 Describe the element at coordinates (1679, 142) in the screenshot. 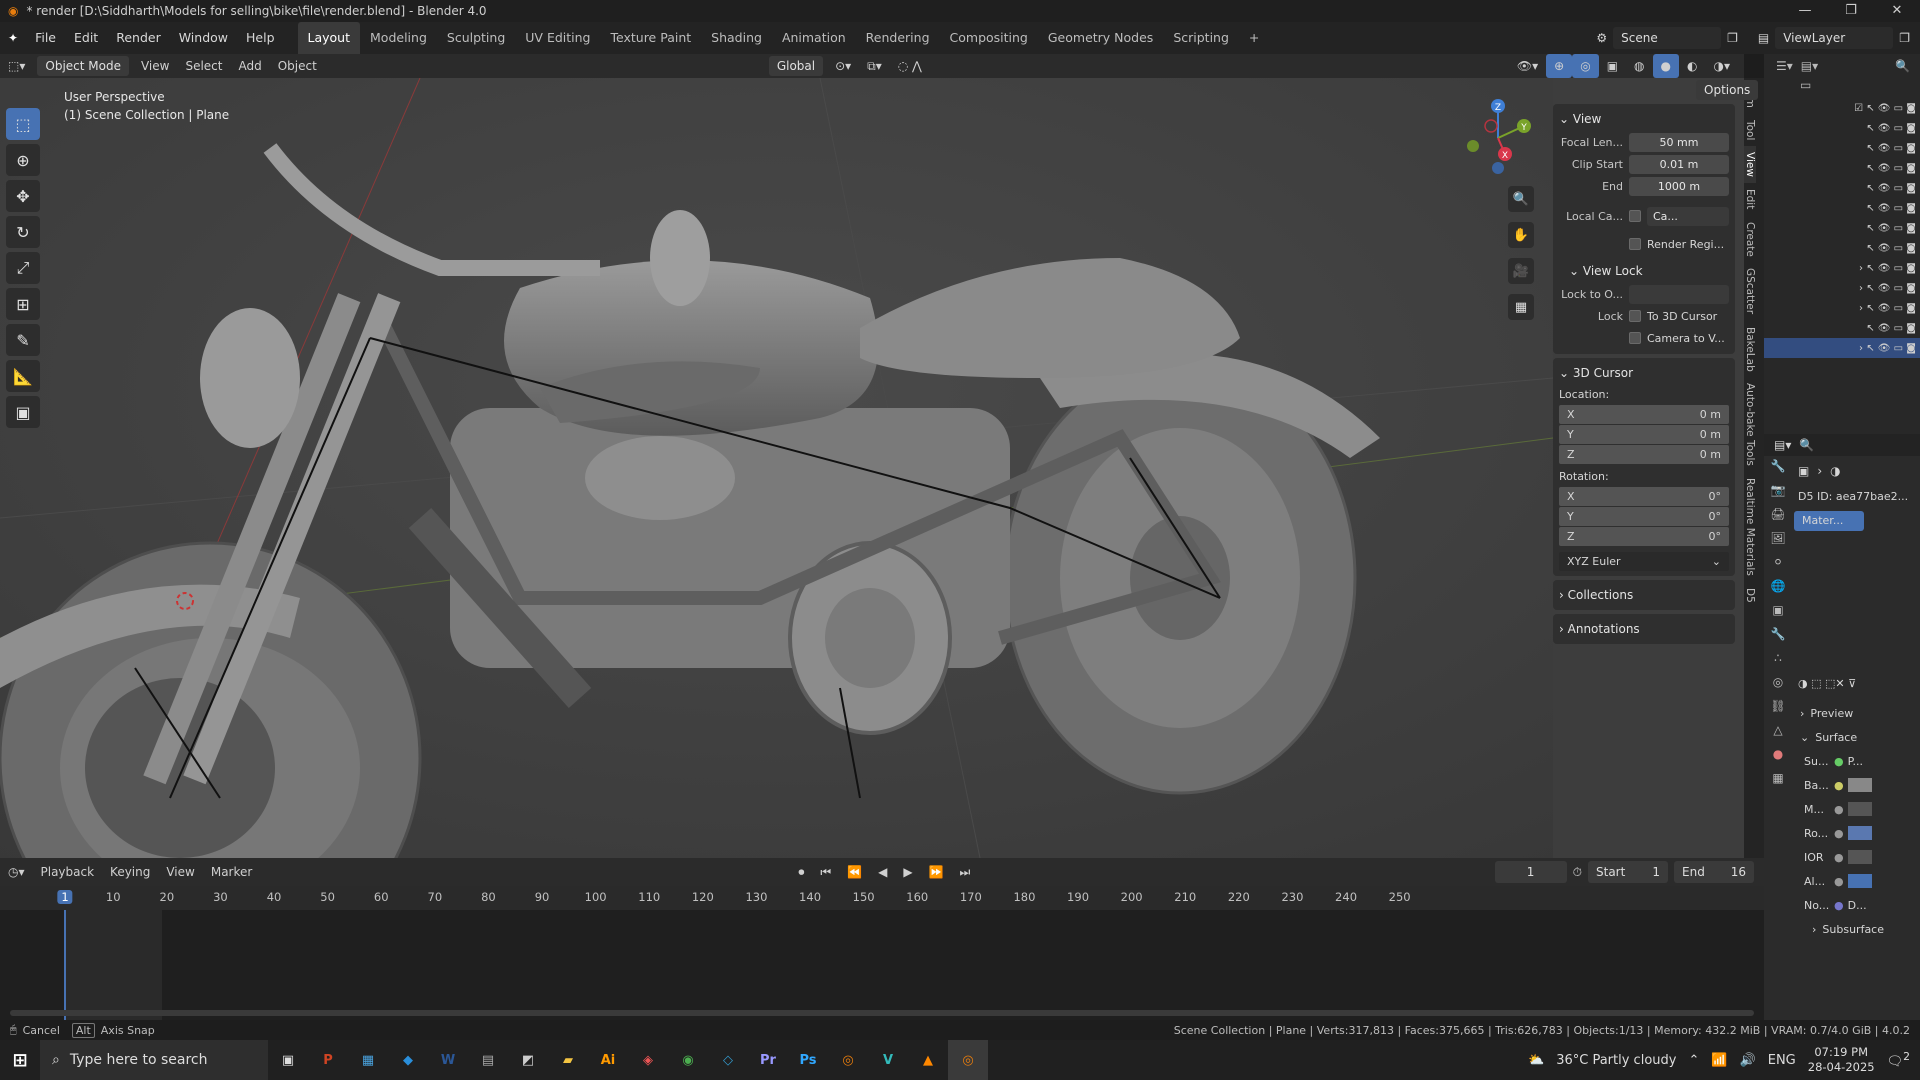

I see `focal-length-field: 50 mm` at that location.